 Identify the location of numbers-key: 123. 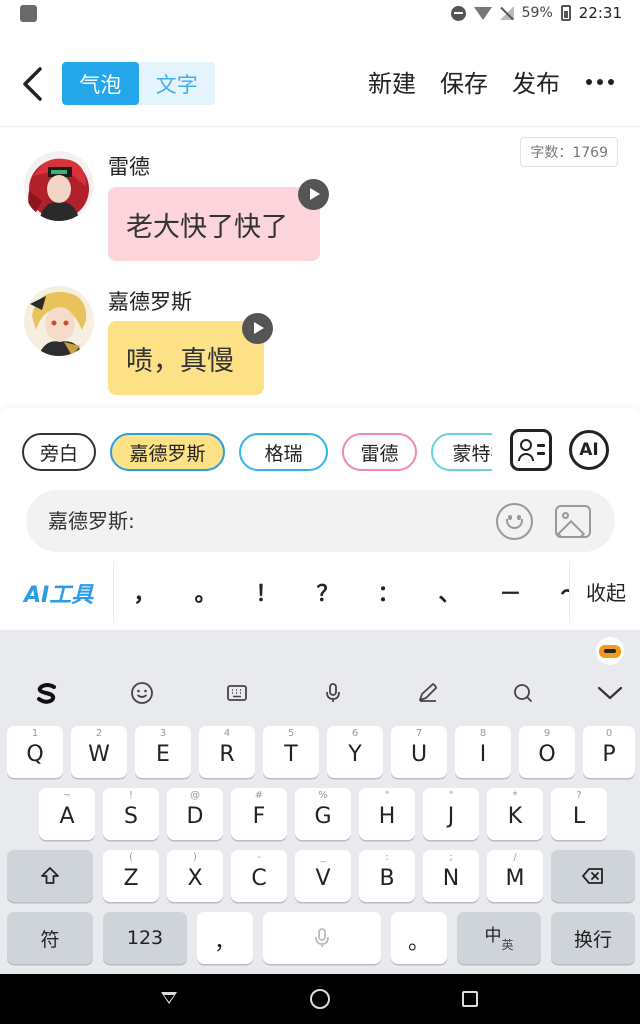
(145, 938).